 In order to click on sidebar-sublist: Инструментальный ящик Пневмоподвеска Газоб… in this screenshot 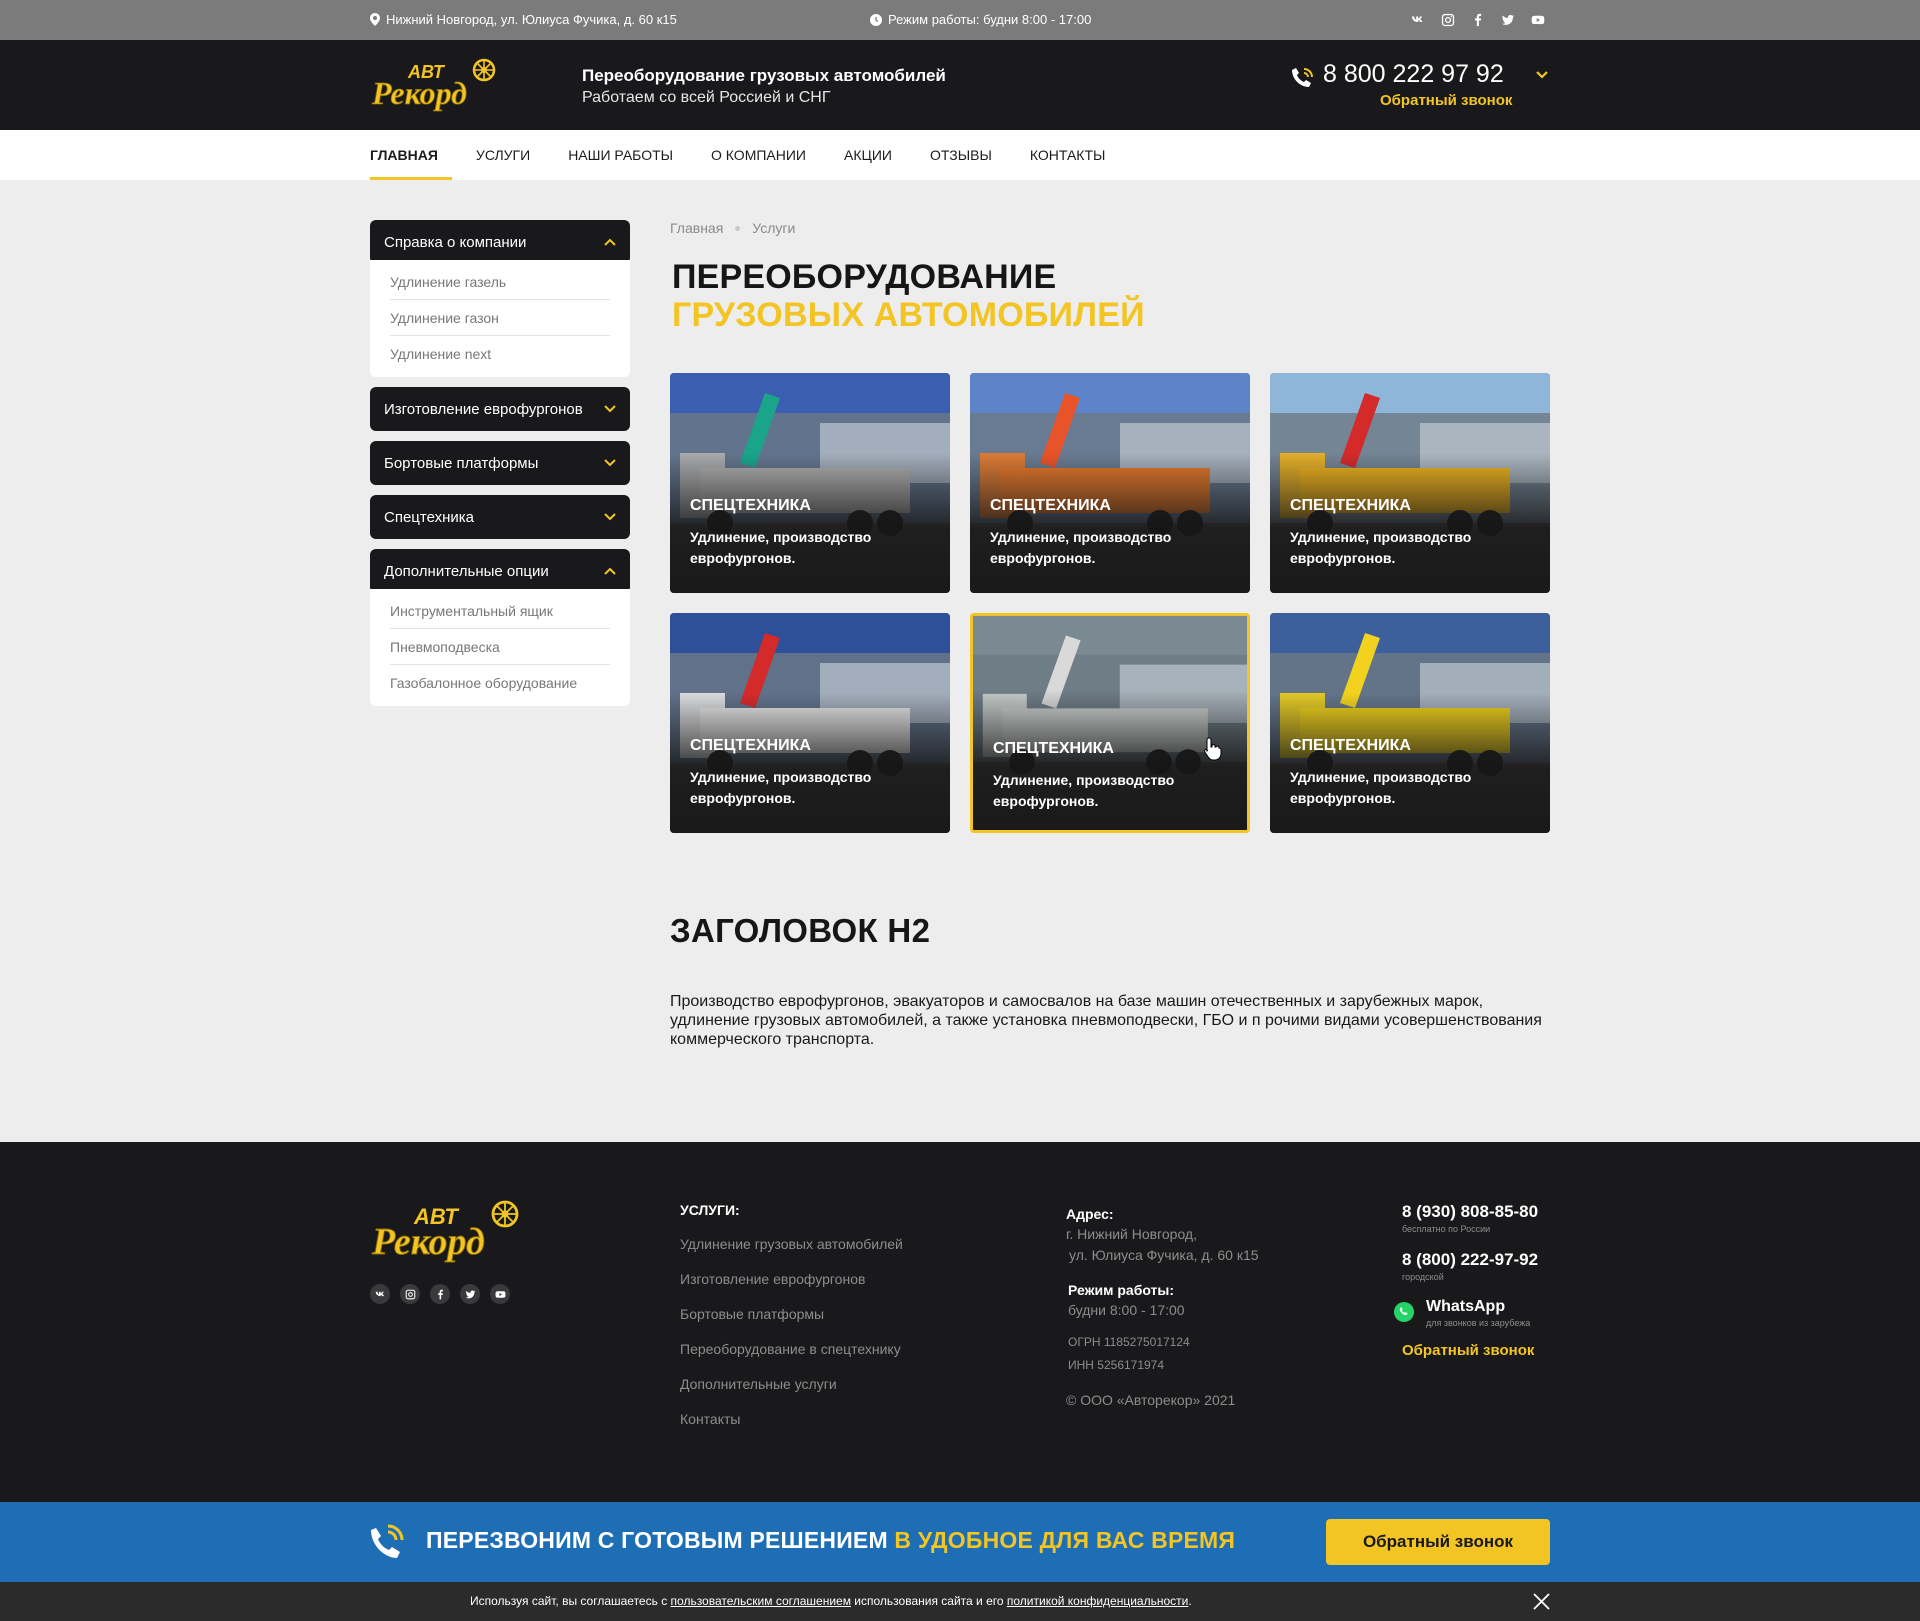, I will do `click(500, 647)`.